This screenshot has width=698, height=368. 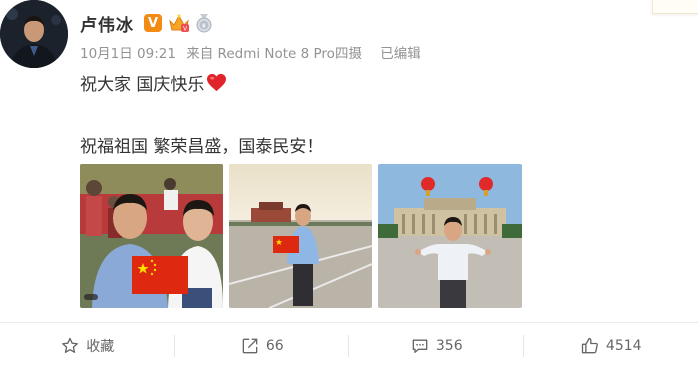 I want to click on action-bar: 收藏 66 356 4514, so click(x=349, y=345).